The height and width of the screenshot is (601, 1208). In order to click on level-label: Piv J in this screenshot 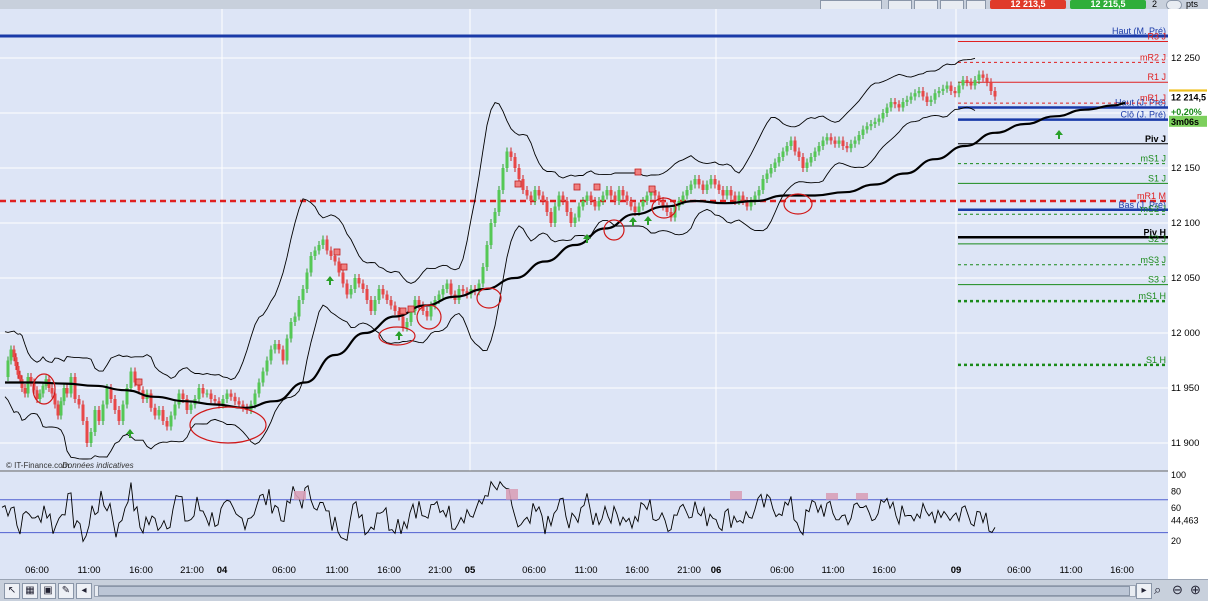, I will do `click(1155, 139)`.